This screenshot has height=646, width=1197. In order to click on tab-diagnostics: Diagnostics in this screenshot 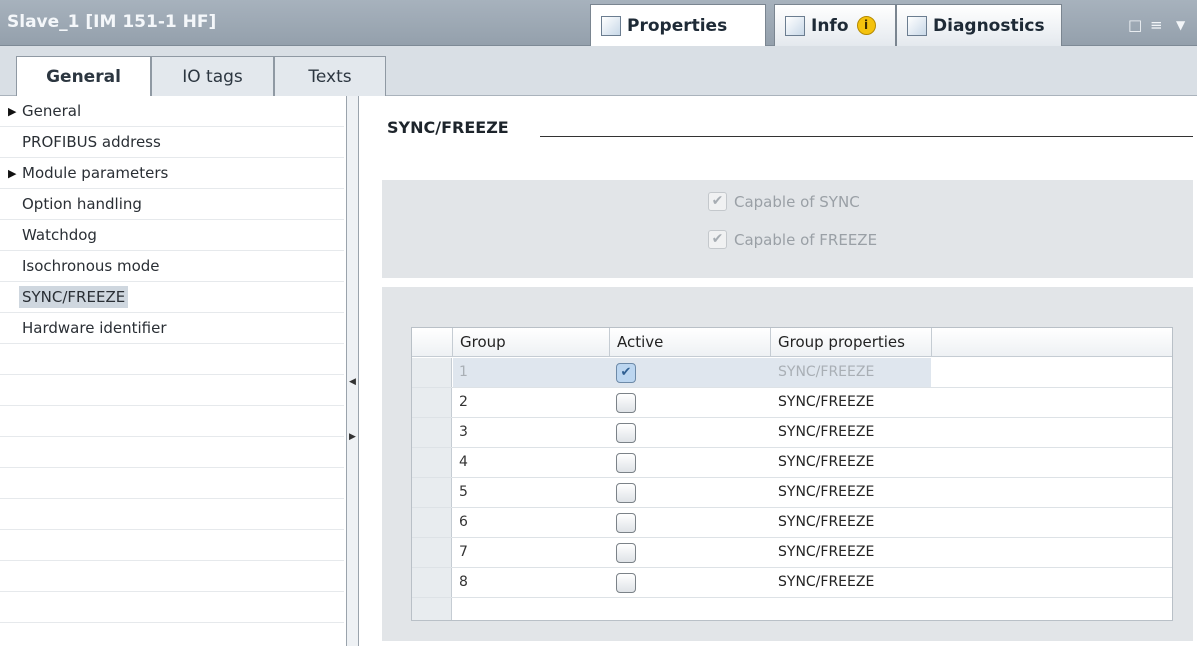, I will do `click(979, 25)`.